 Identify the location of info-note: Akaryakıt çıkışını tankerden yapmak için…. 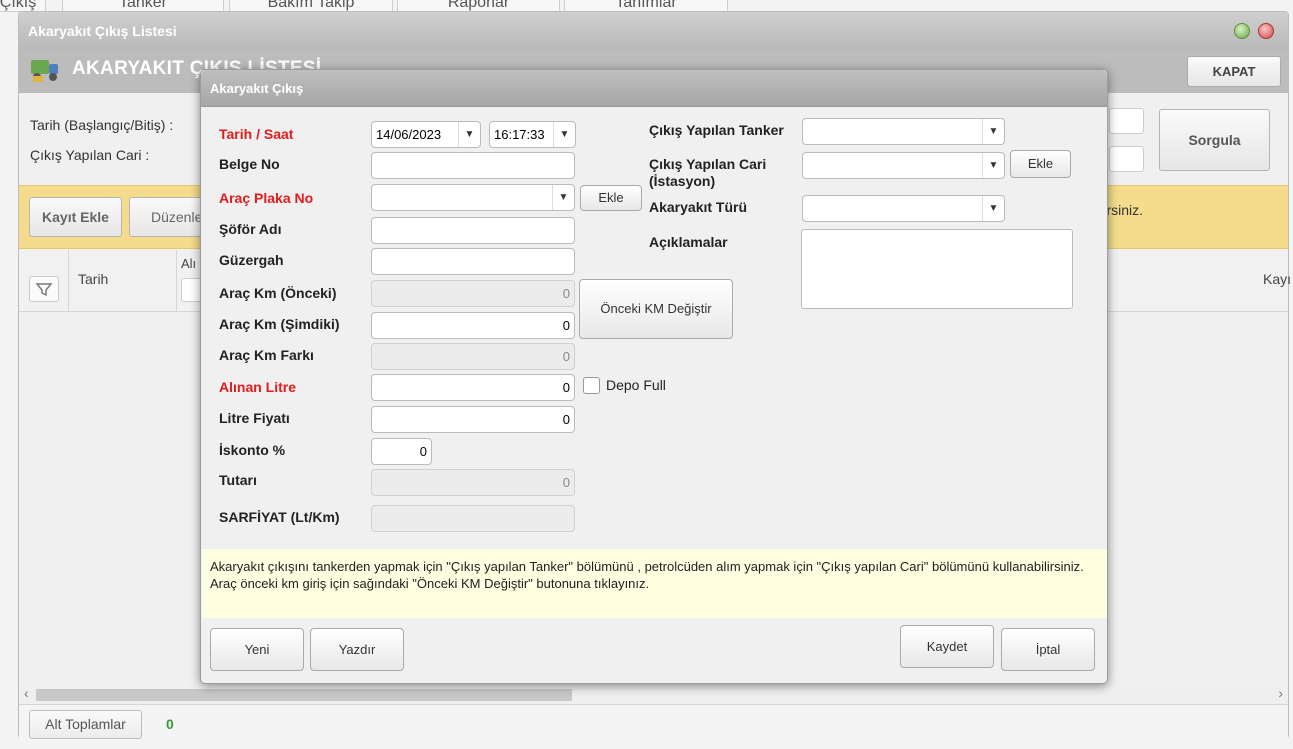
(654, 583).